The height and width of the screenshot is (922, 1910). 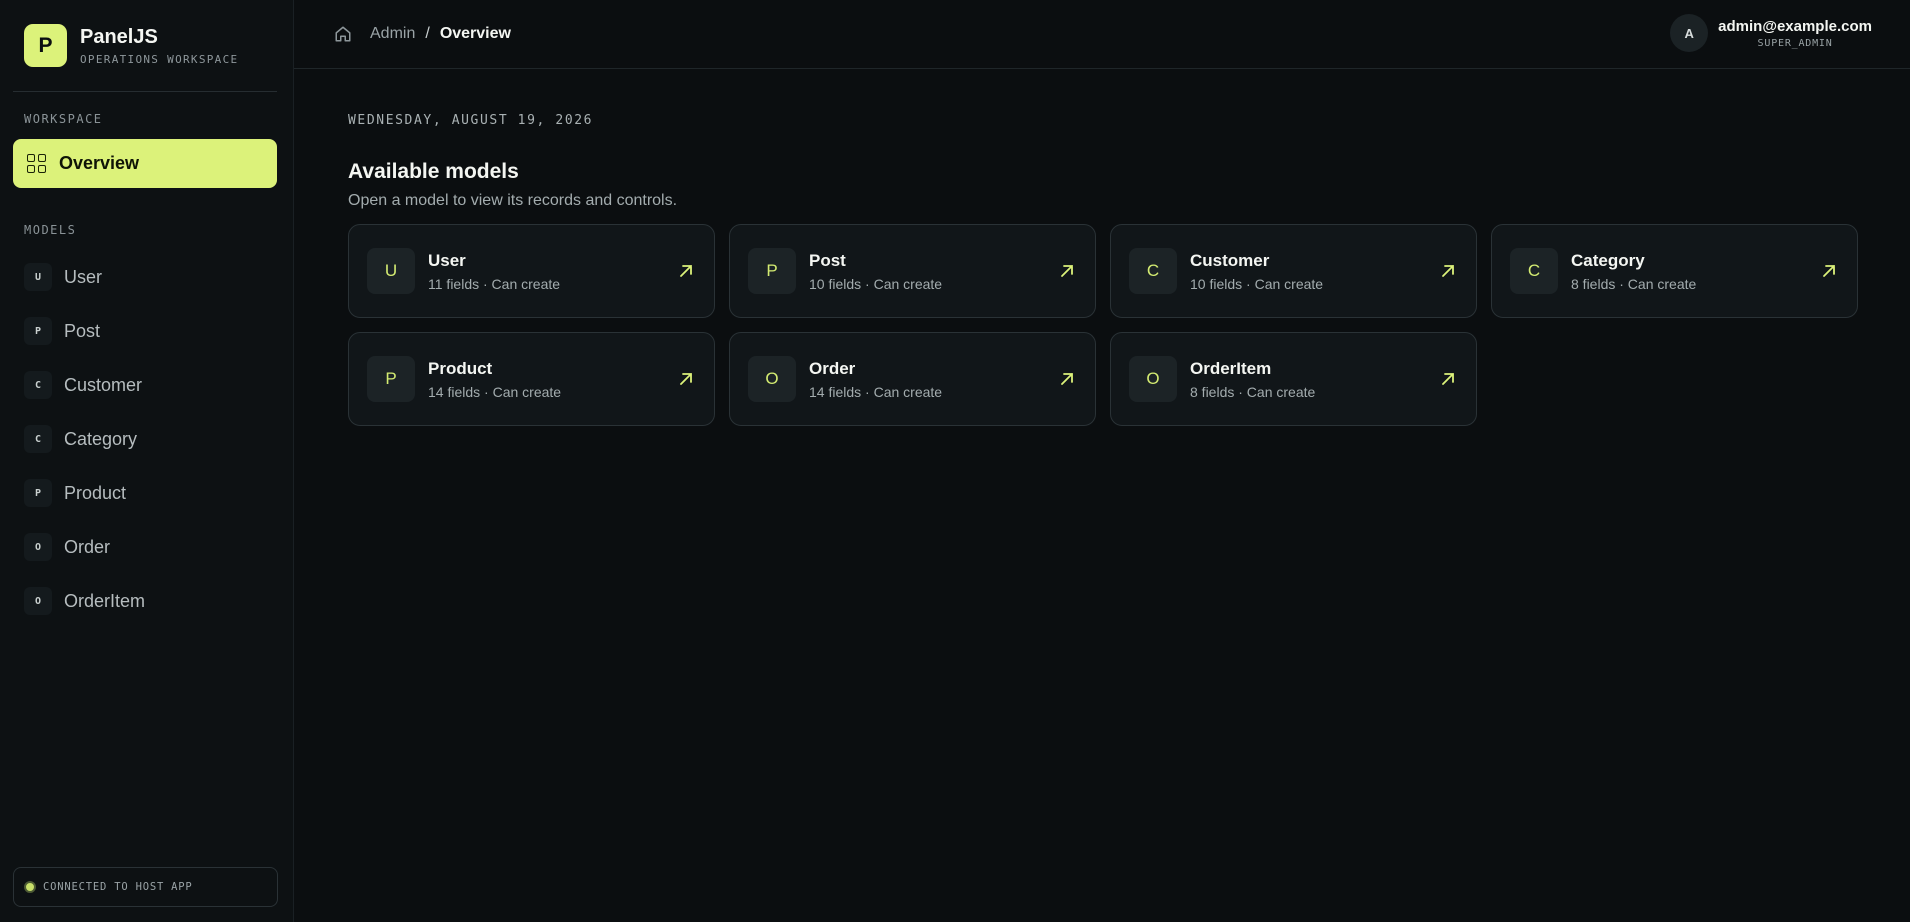 What do you see at coordinates (146, 493) in the screenshot?
I see `sidebar-item-product: P Product` at bounding box center [146, 493].